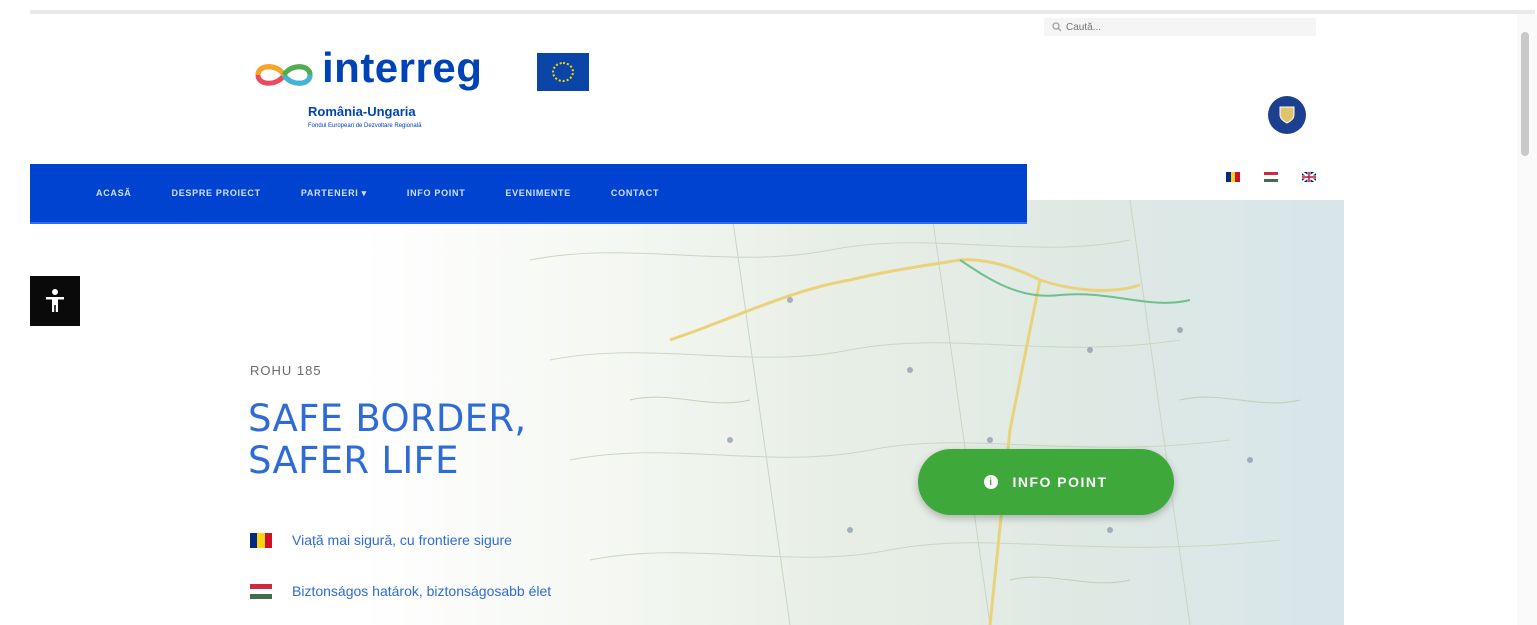  Describe the element at coordinates (334, 193) in the screenshot. I see `nav-item-parteneri: PARTENERI ▾` at that location.